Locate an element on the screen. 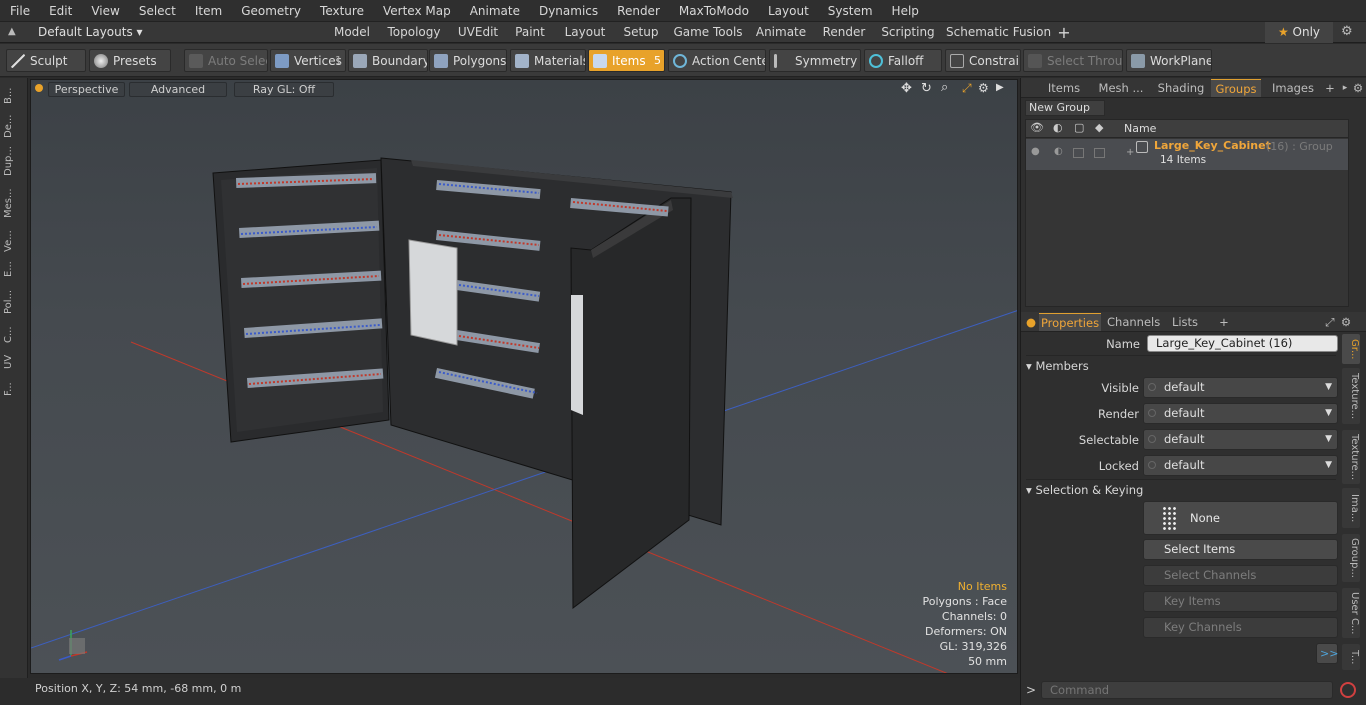  select-items-button: Select Items is located at coordinates (1240, 549).